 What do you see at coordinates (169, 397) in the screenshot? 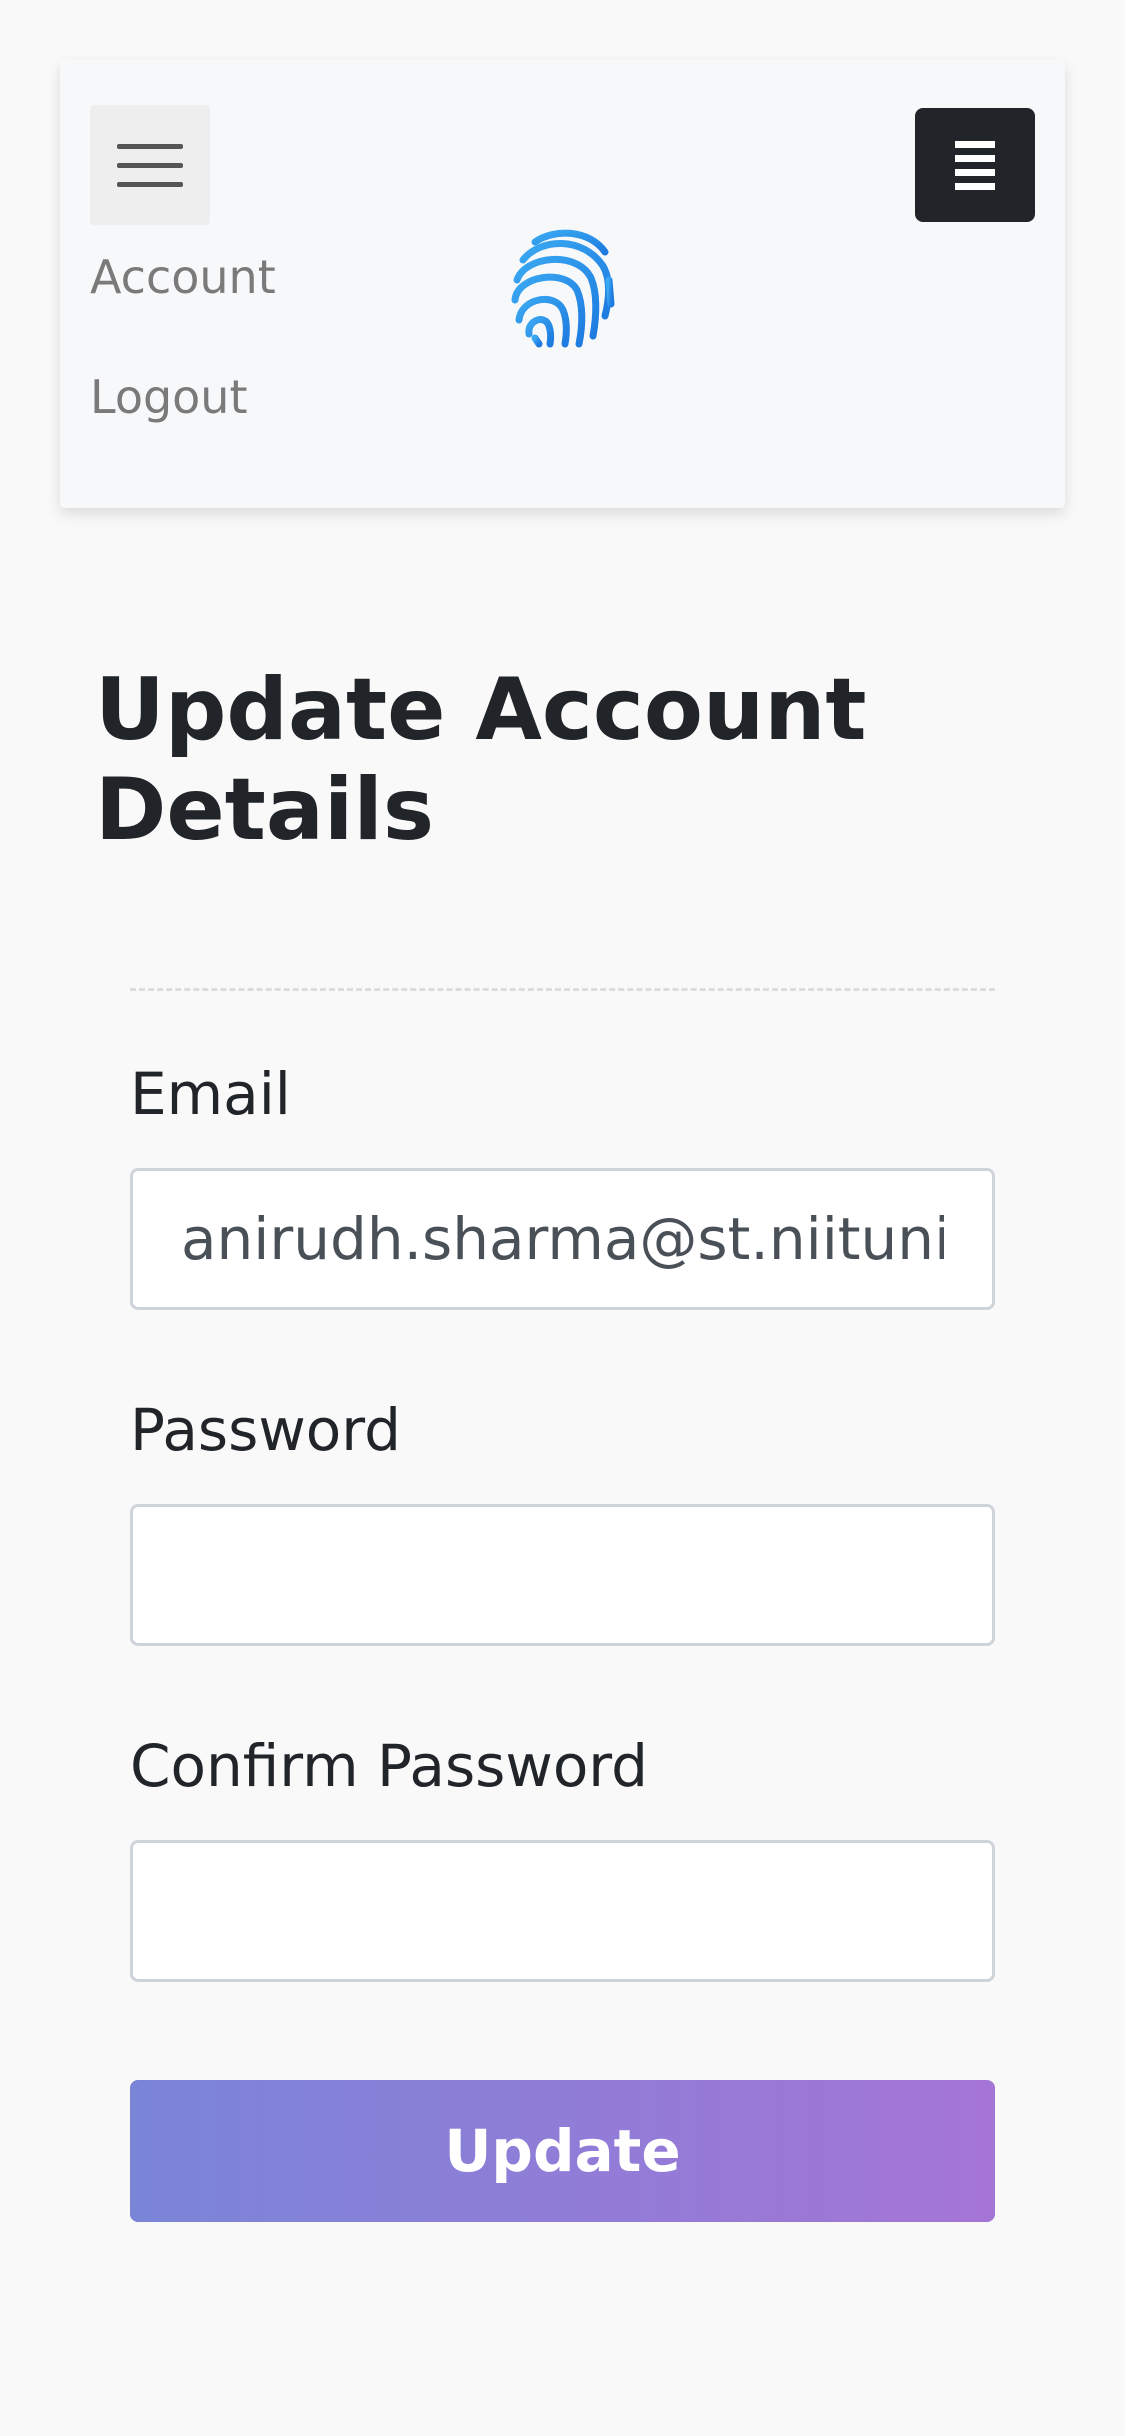
I see `nav-link-logout: Logout` at bounding box center [169, 397].